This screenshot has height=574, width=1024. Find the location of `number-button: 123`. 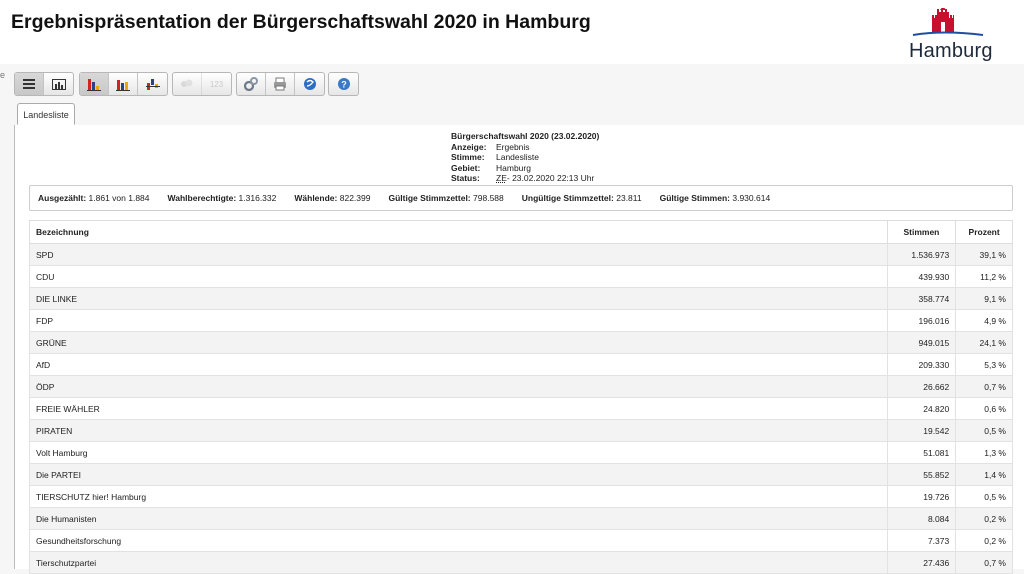

number-button: 123 is located at coordinates (216, 84).